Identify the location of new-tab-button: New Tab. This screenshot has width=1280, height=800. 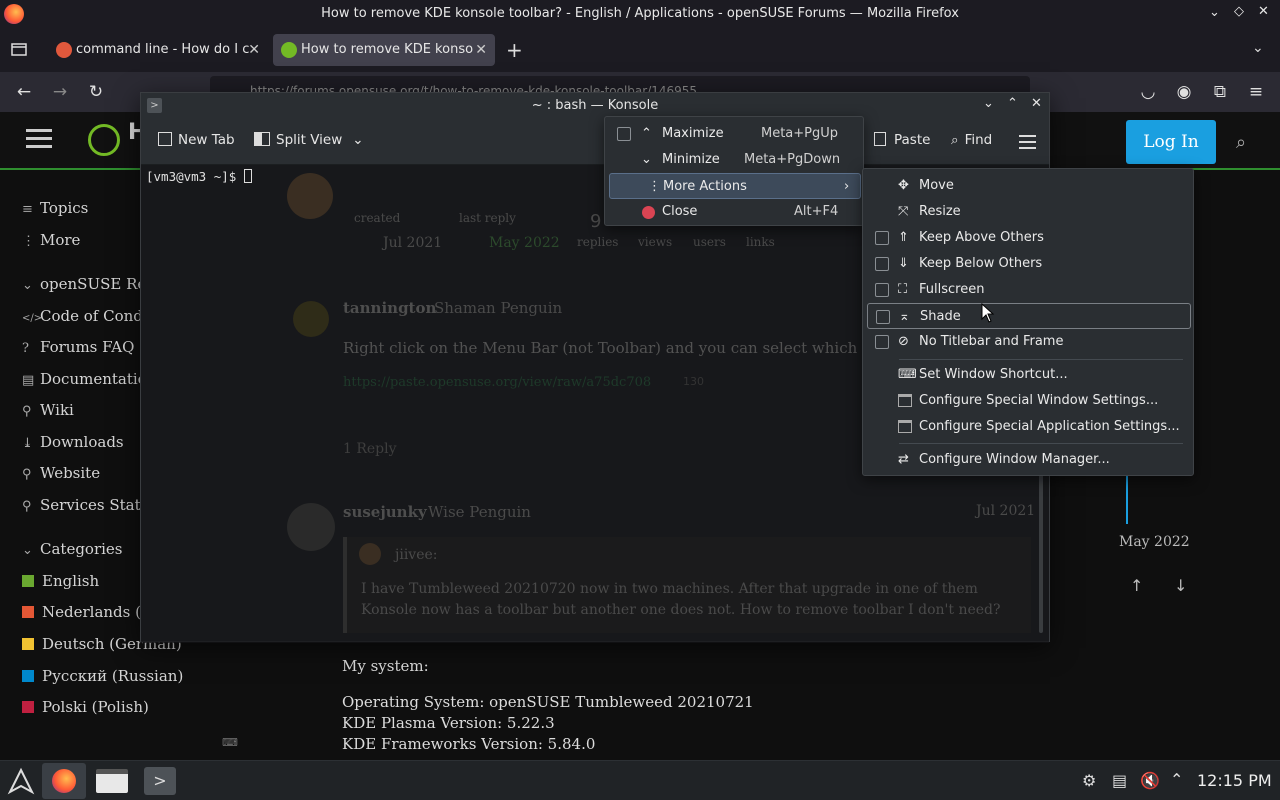
(196, 140).